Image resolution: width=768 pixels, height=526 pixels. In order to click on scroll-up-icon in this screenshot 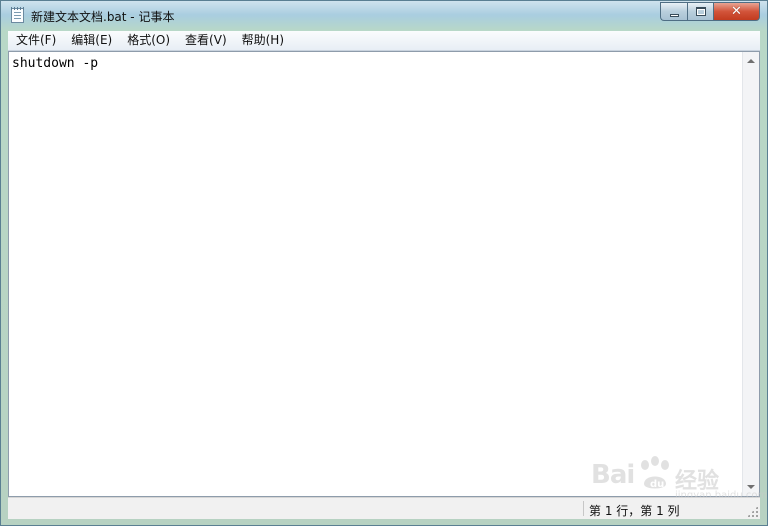, I will do `click(751, 61)`.